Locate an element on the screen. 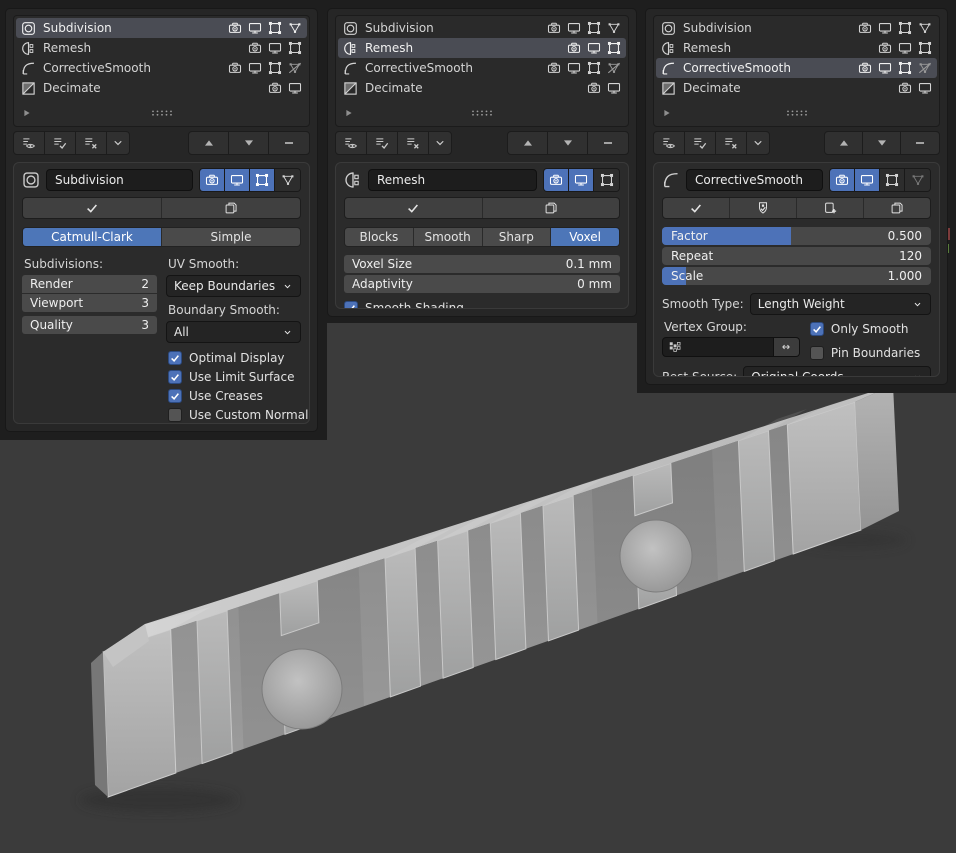  scale-slider: Scale 1.000 is located at coordinates (796, 276).